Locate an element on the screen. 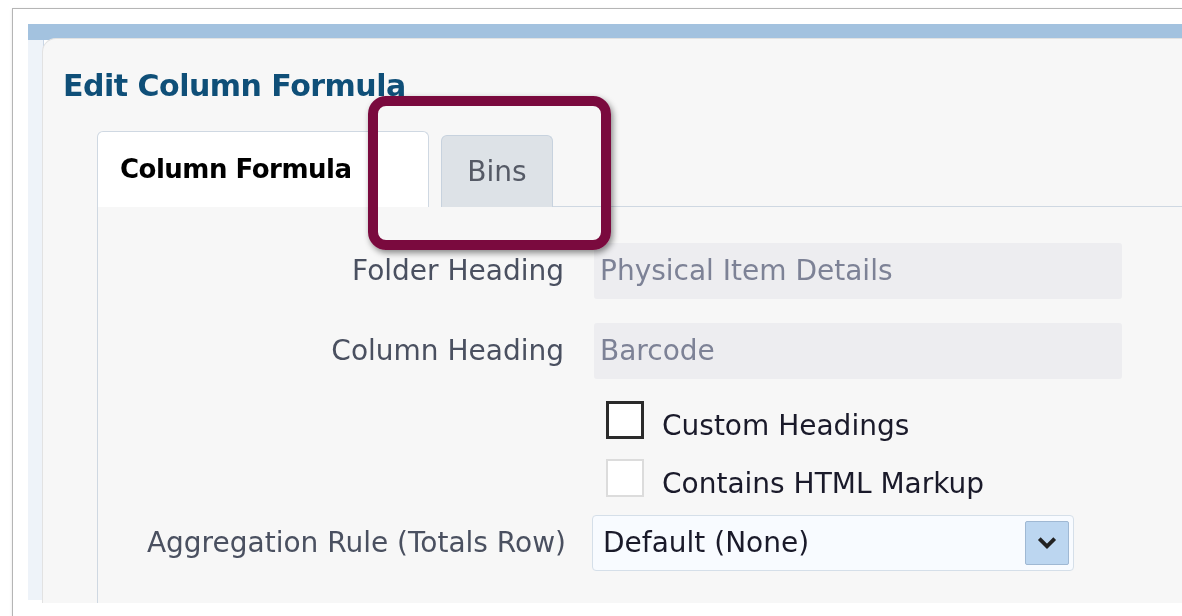 Image resolution: width=1182 pixels, height=616 pixels. field-label: Aggregation Rule (Totals Row) is located at coordinates (356, 543).